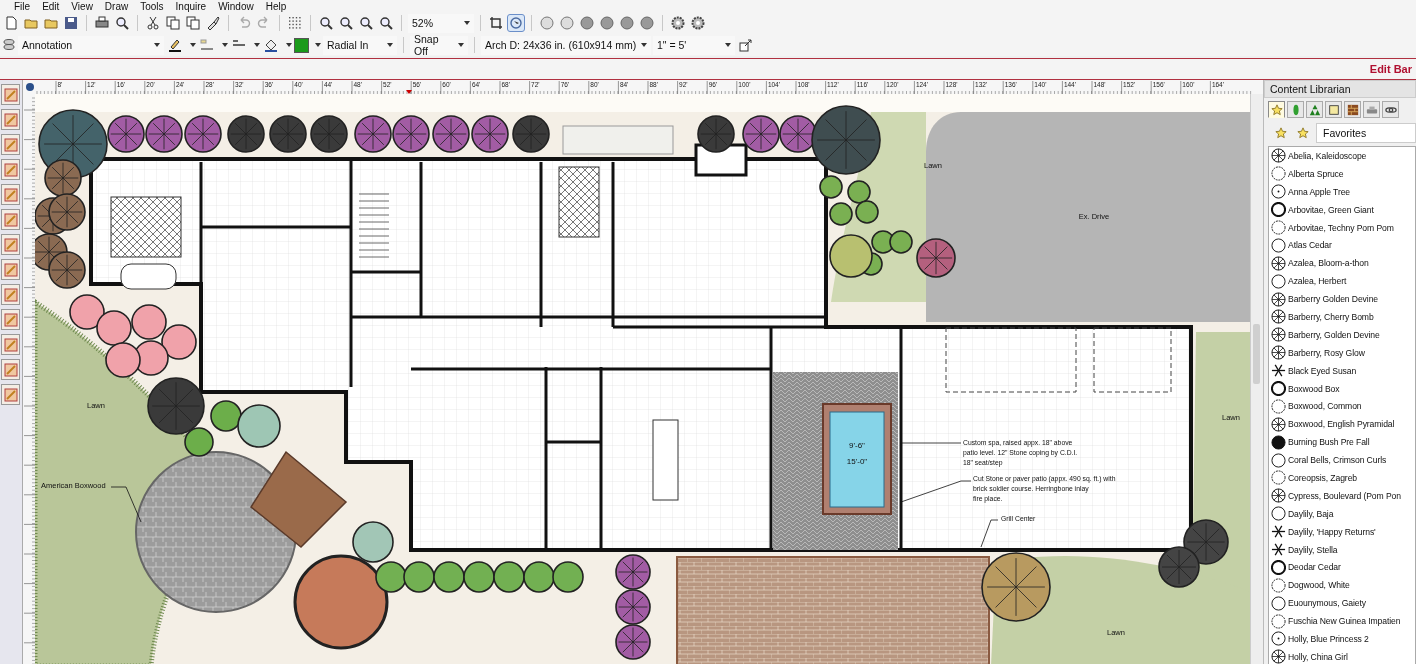  I want to click on copy-button, so click(173, 23).